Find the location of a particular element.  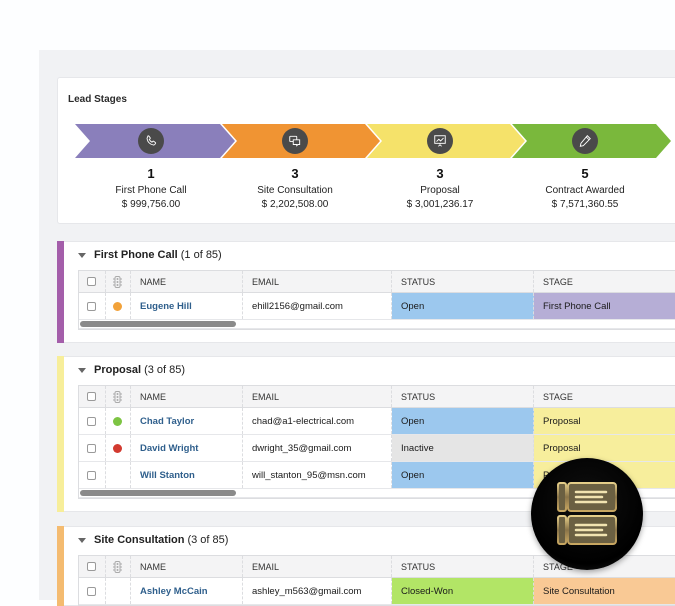

lead-name-link: Ashley McCain is located at coordinates (174, 591).